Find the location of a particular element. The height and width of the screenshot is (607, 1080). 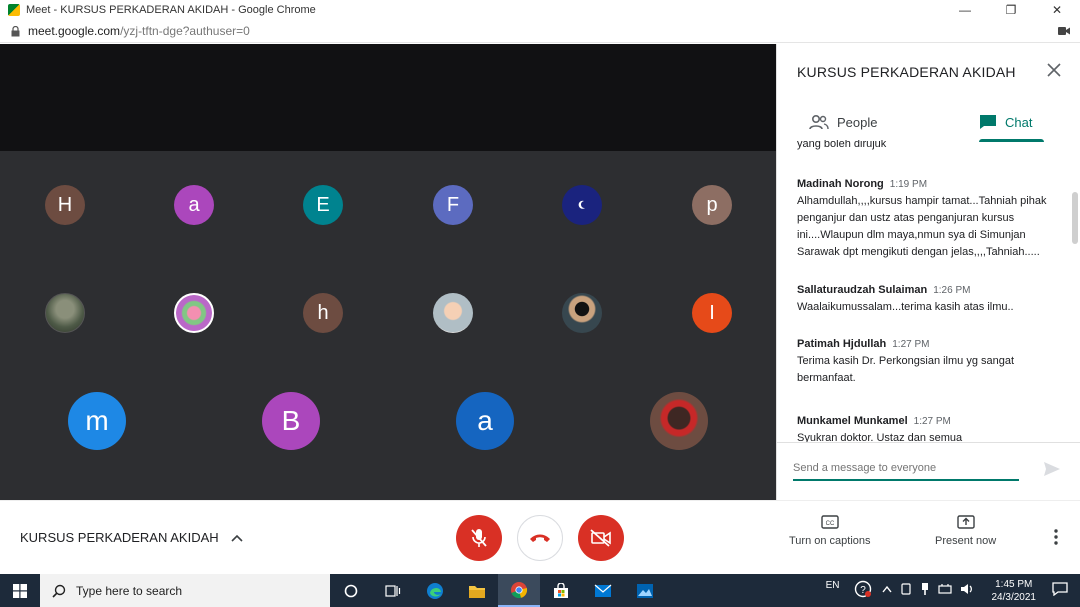

meet-favicon-icon is located at coordinates (14, 10).